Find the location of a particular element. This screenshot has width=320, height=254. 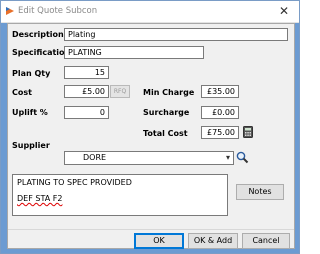

window-title: Edit Quote Subcon is located at coordinates (58, 11).